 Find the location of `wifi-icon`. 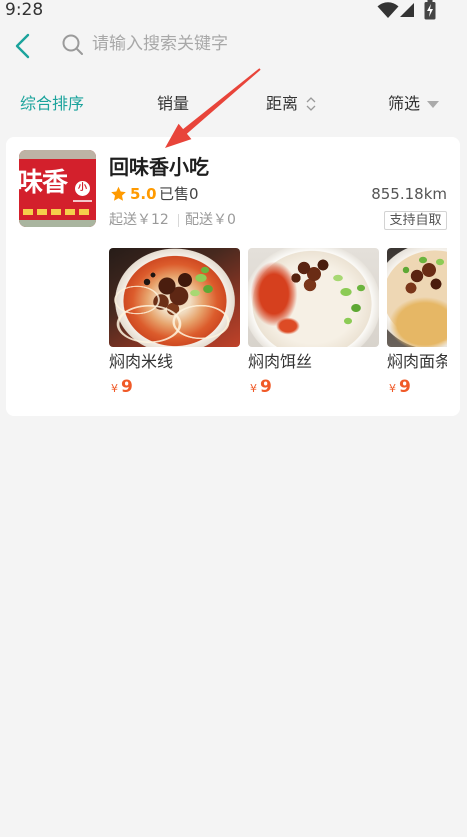

wifi-icon is located at coordinates (388, 10).